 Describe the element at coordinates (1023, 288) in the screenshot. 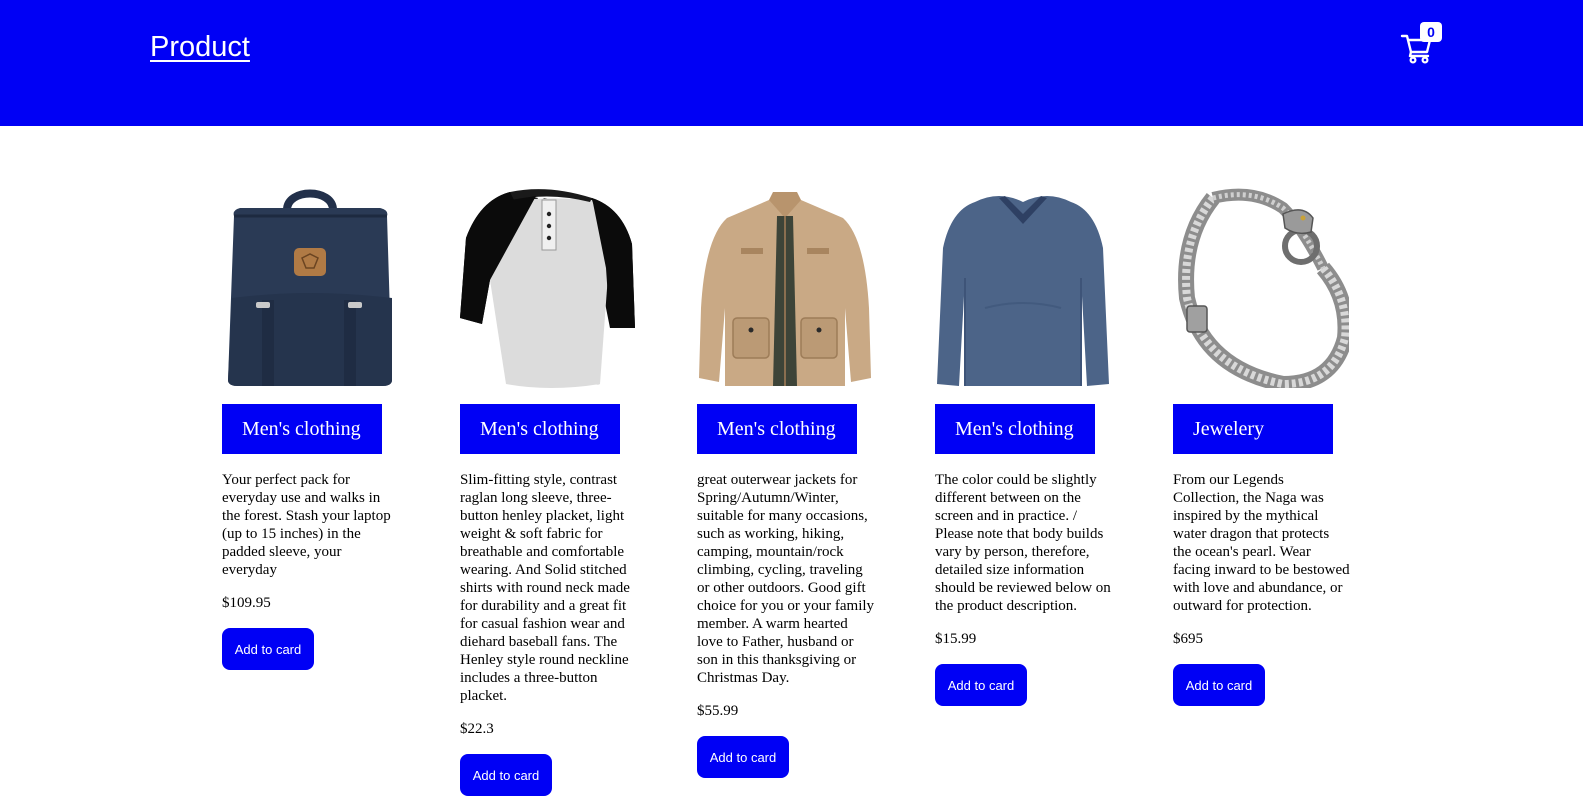

I see `product-image-long-sleeve-tshirt` at that location.